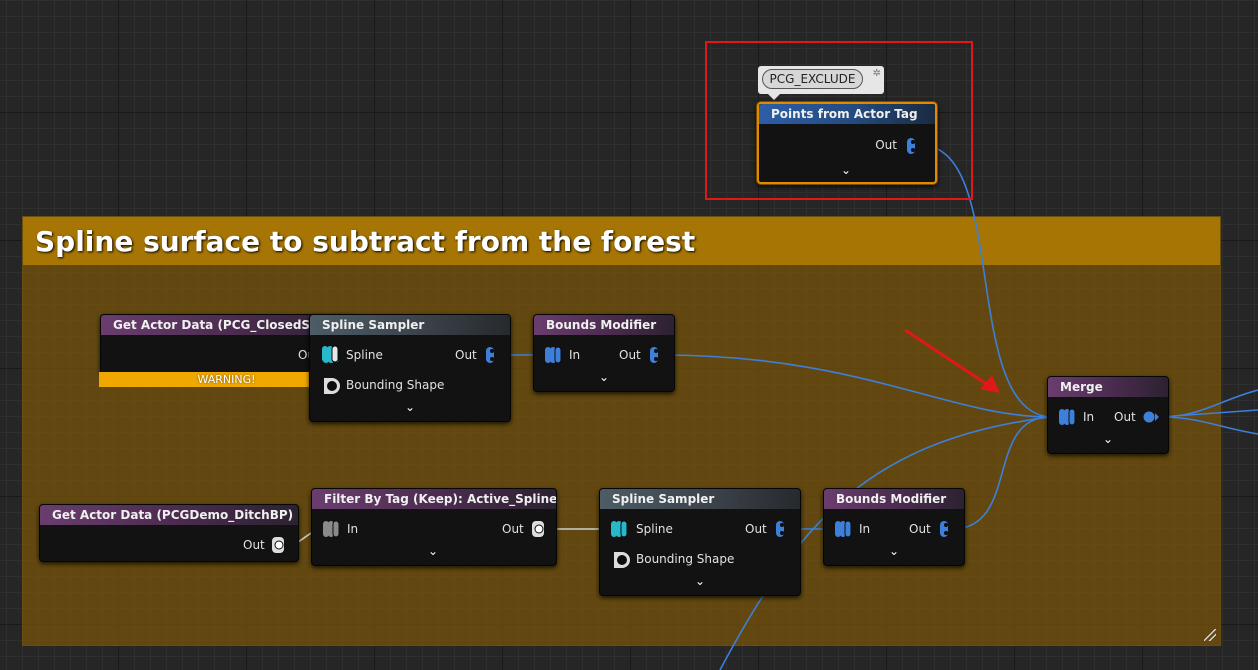 The height and width of the screenshot is (670, 1258). What do you see at coordinates (331, 354) in the screenshot?
I see `pin-out-closed-spline-icon` at bounding box center [331, 354].